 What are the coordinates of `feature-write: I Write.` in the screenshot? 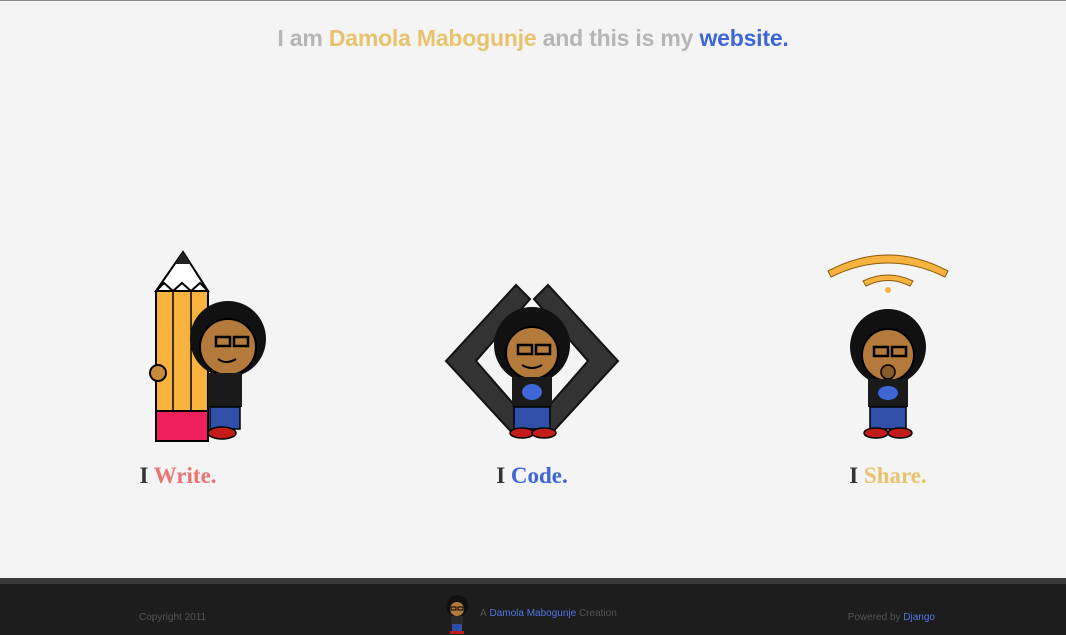 It's located at (178, 367).